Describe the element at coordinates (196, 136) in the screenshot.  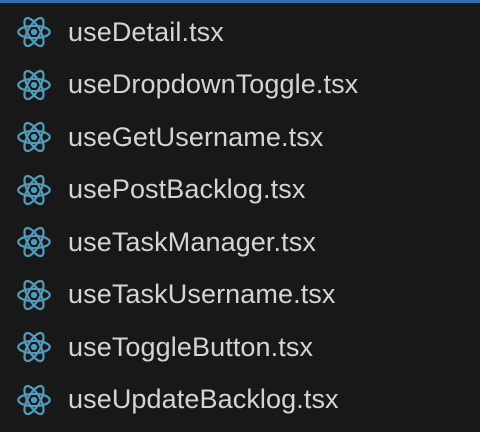
I see `file-name: useGetUsername.tsx` at that location.